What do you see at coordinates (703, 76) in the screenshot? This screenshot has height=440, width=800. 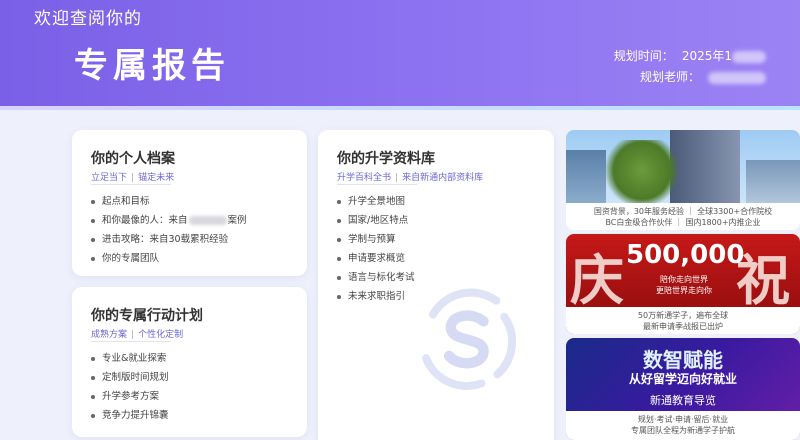 I see `planner: 规划老师：` at bounding box center [703, 76].